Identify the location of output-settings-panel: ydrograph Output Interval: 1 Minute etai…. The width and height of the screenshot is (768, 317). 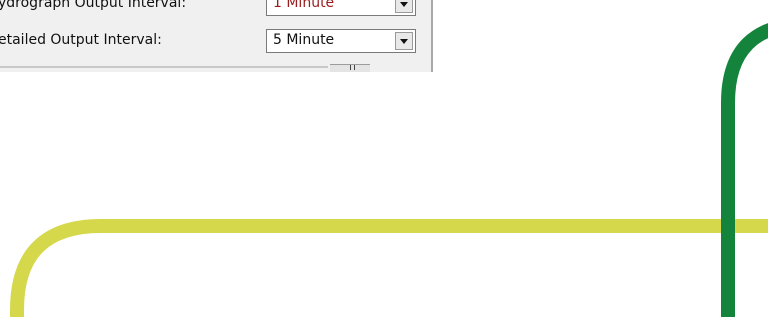
(216, 36).